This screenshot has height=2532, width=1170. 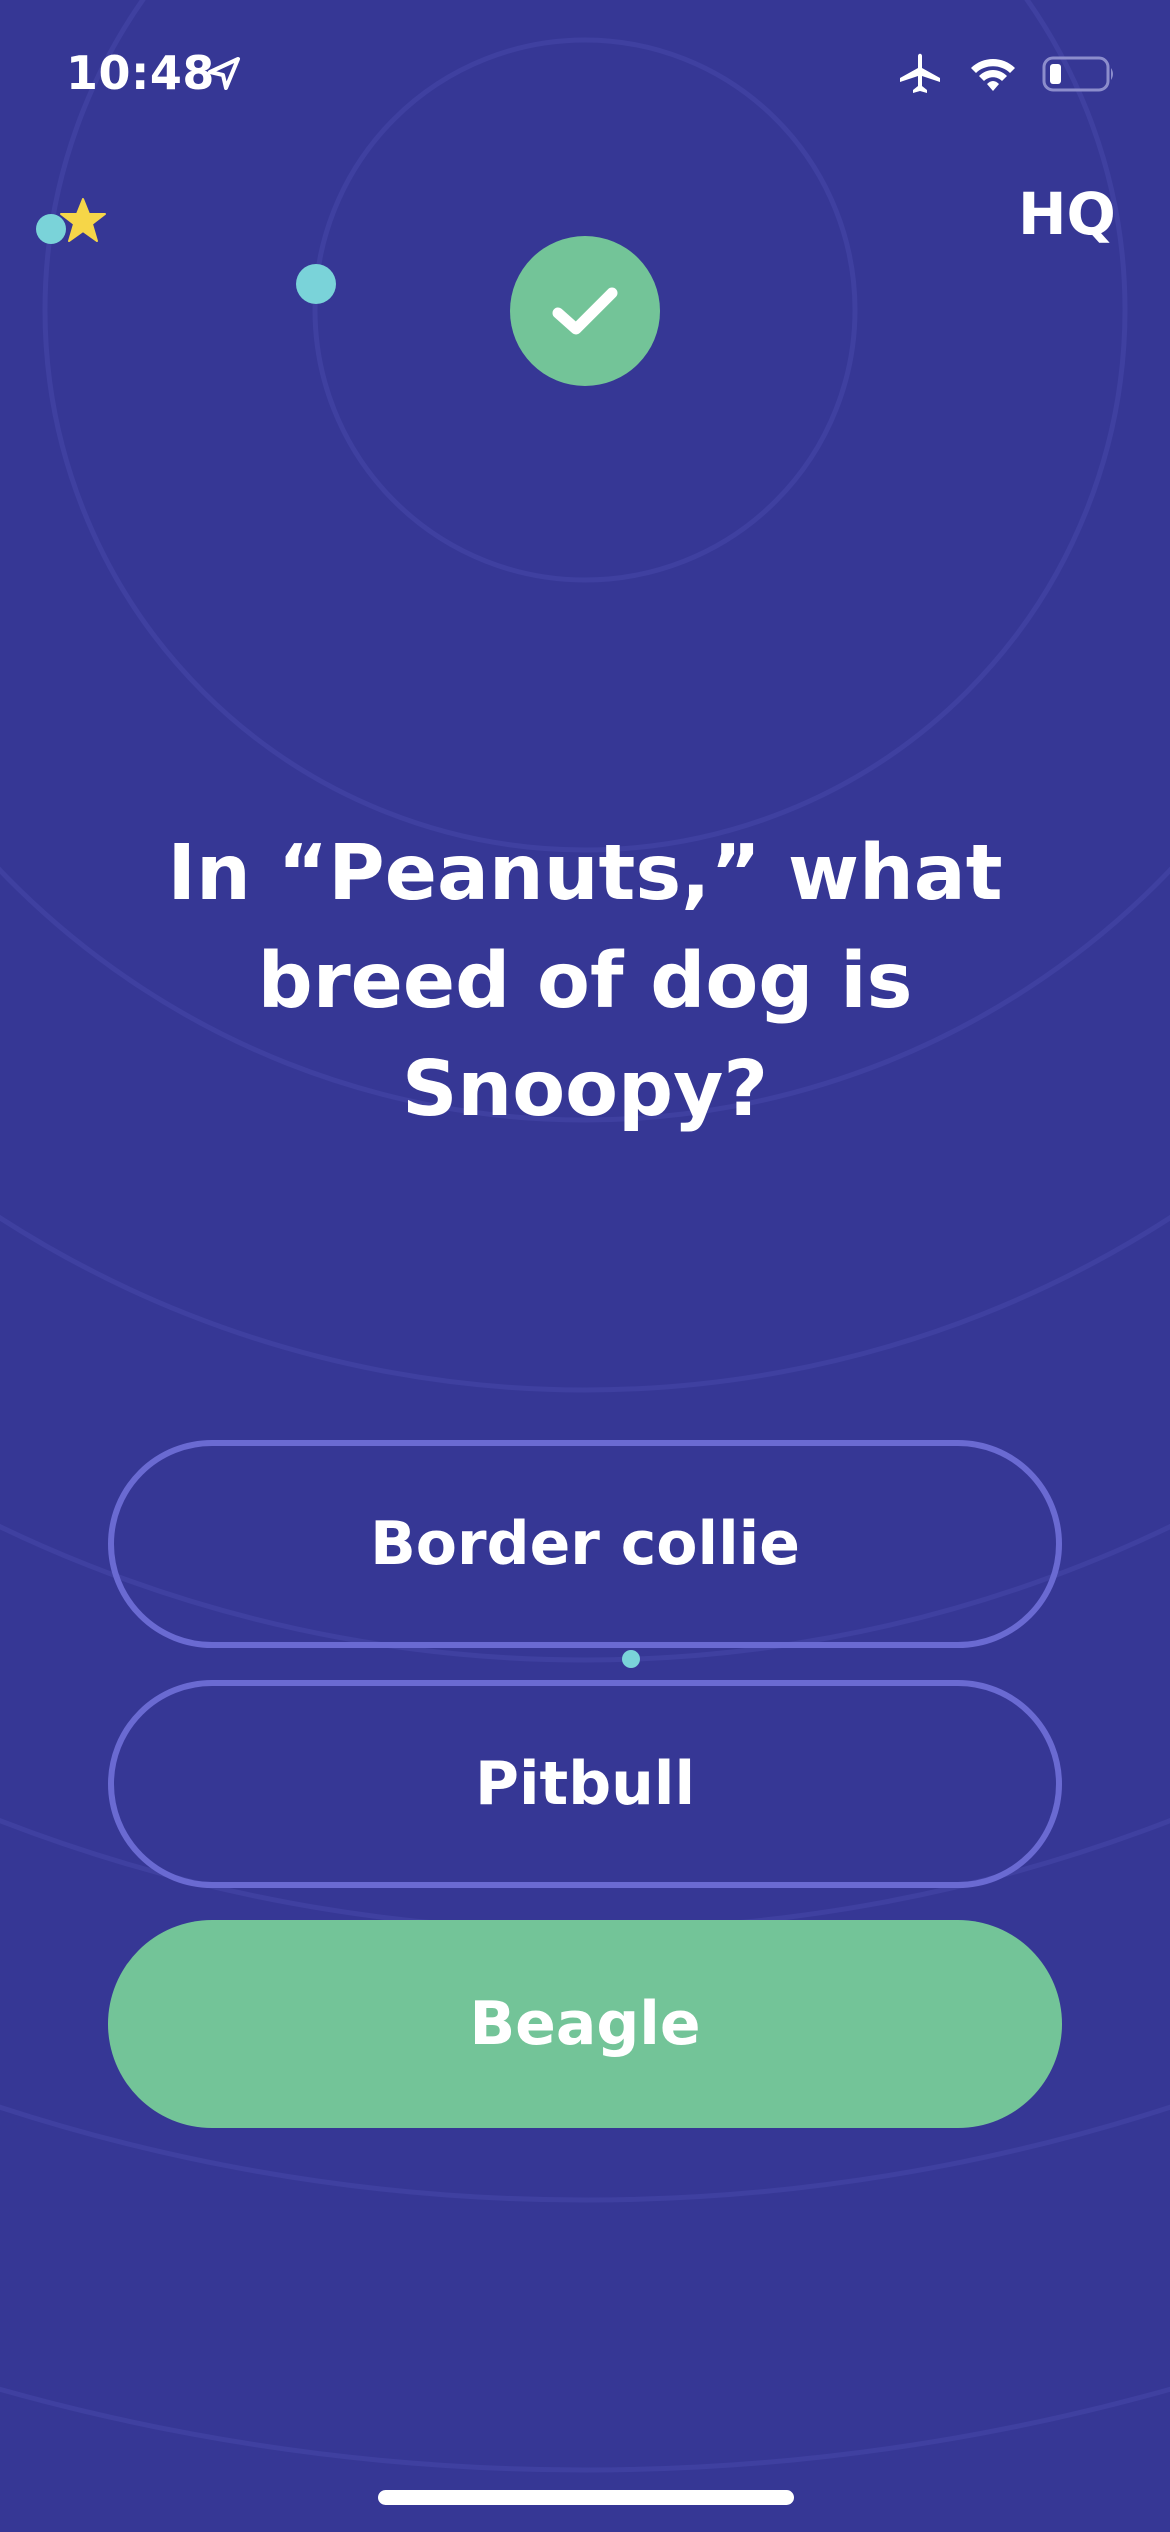 I want to click on airplane-icon, so click(x=920, y=73).